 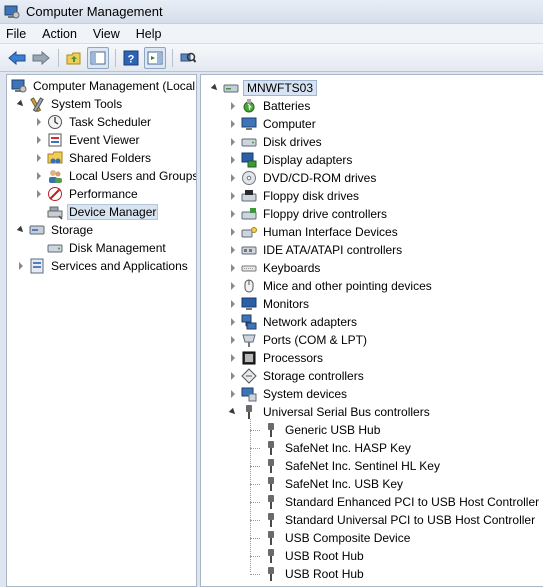 What do you see at coordinates (269, 304) in the screenshot?
I see `device-category-monitors: Monitors` at bounding box center [269, 304].